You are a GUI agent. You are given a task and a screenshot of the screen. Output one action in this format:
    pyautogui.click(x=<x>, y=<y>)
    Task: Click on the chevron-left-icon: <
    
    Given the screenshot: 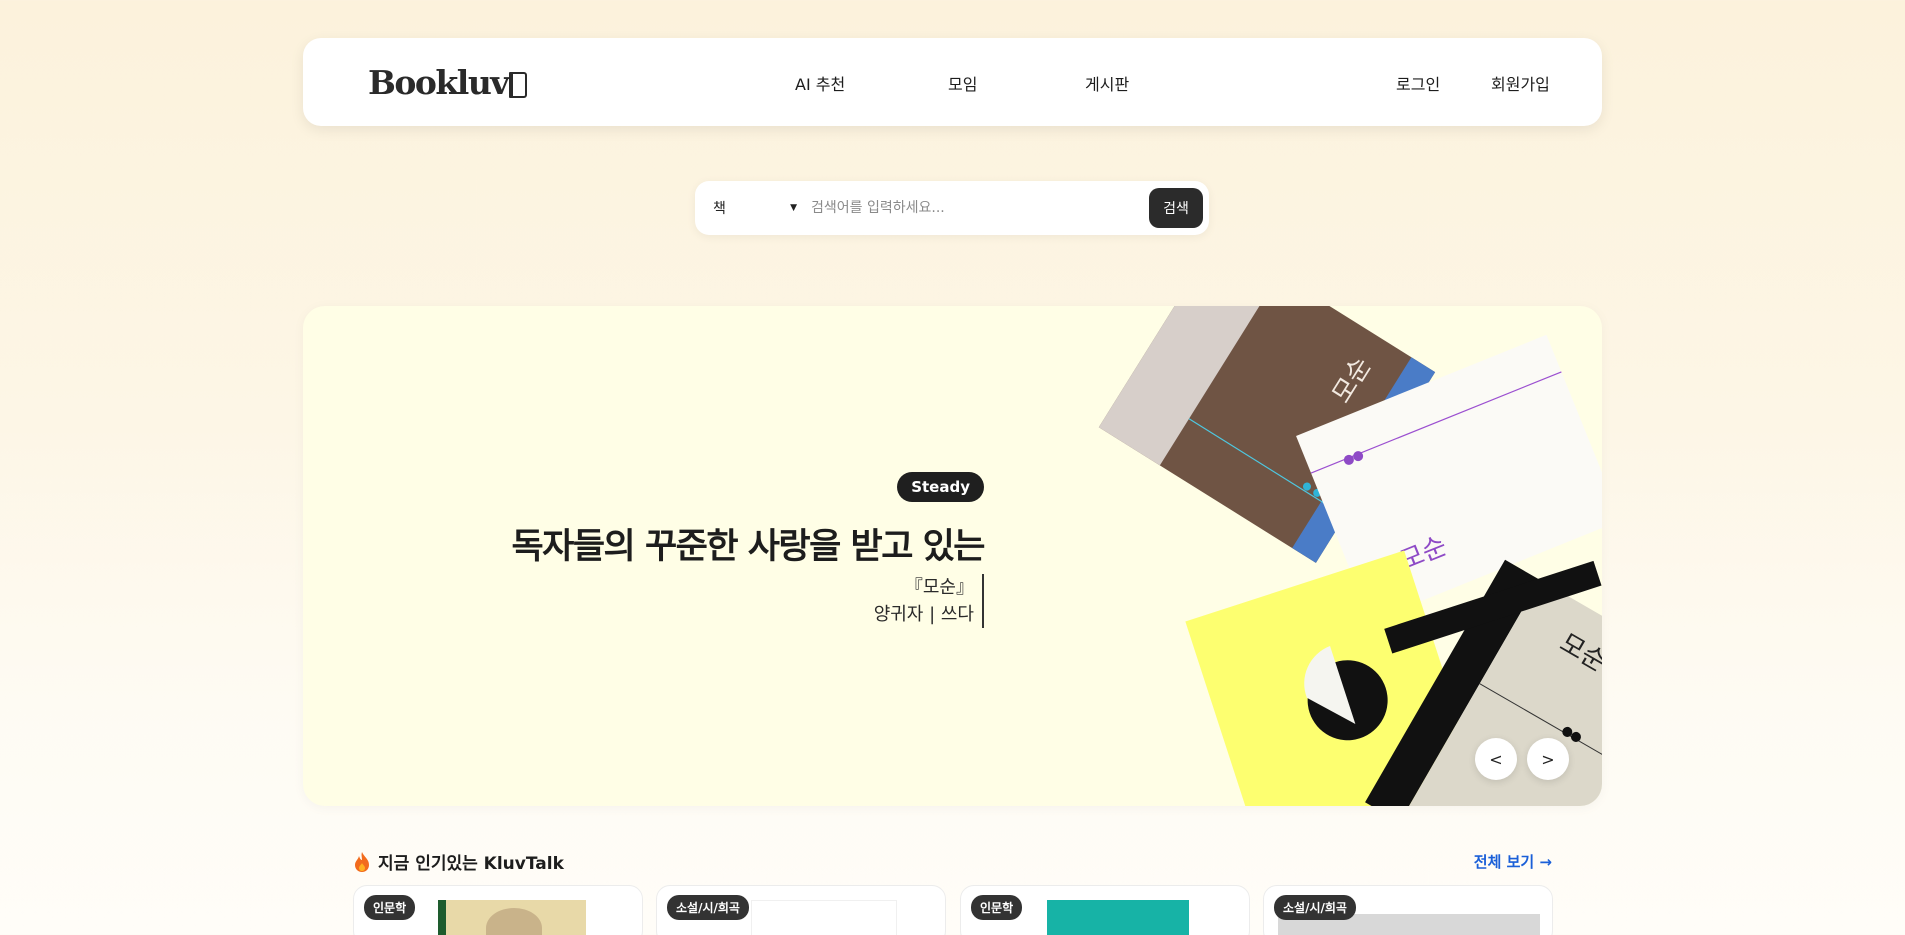 What is the action you would take?
    pyautogui.click(x=1496, y=759)
    